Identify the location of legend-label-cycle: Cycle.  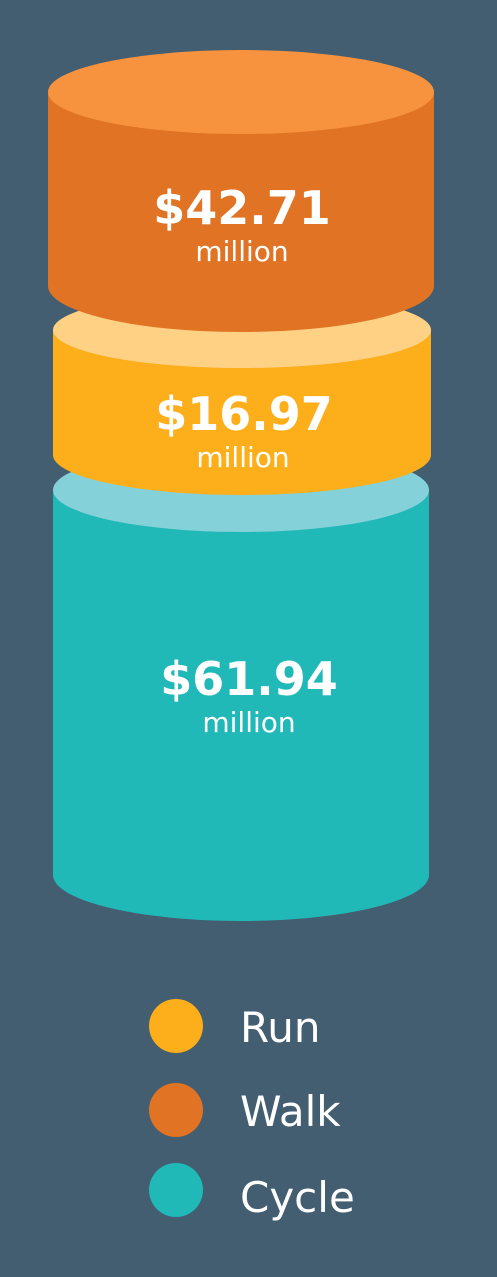
(297, 1197).